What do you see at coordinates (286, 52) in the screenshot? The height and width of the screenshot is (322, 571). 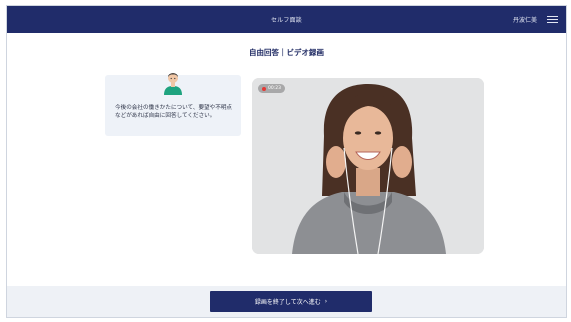 I see `page-title: 自由回答｜ビデオ録画` at bounding box center [286, 52].